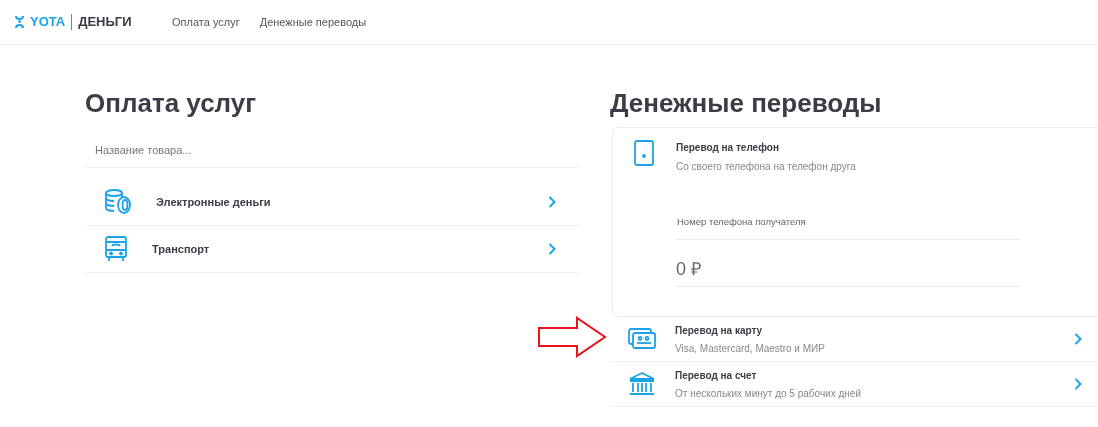  What do you see at coordinates (19, 22) in the screenshot?
I see `logo-icon` at bounding box center [19, 22].